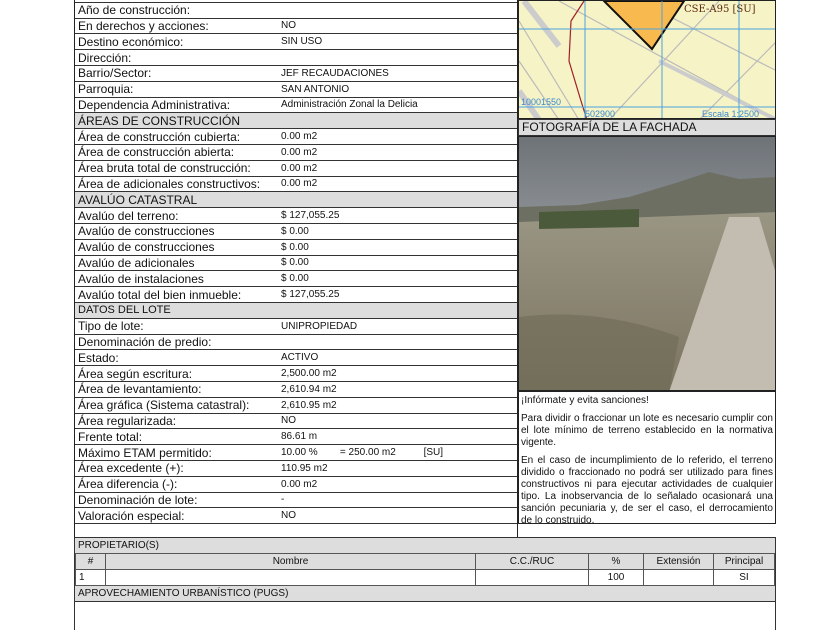 The image size is (840, 630). What do you see at coordinates (160, 294) in the screenshot?
I see `field-label: Avalúo total del bien inmueble:` at bounding box center [160, 294].